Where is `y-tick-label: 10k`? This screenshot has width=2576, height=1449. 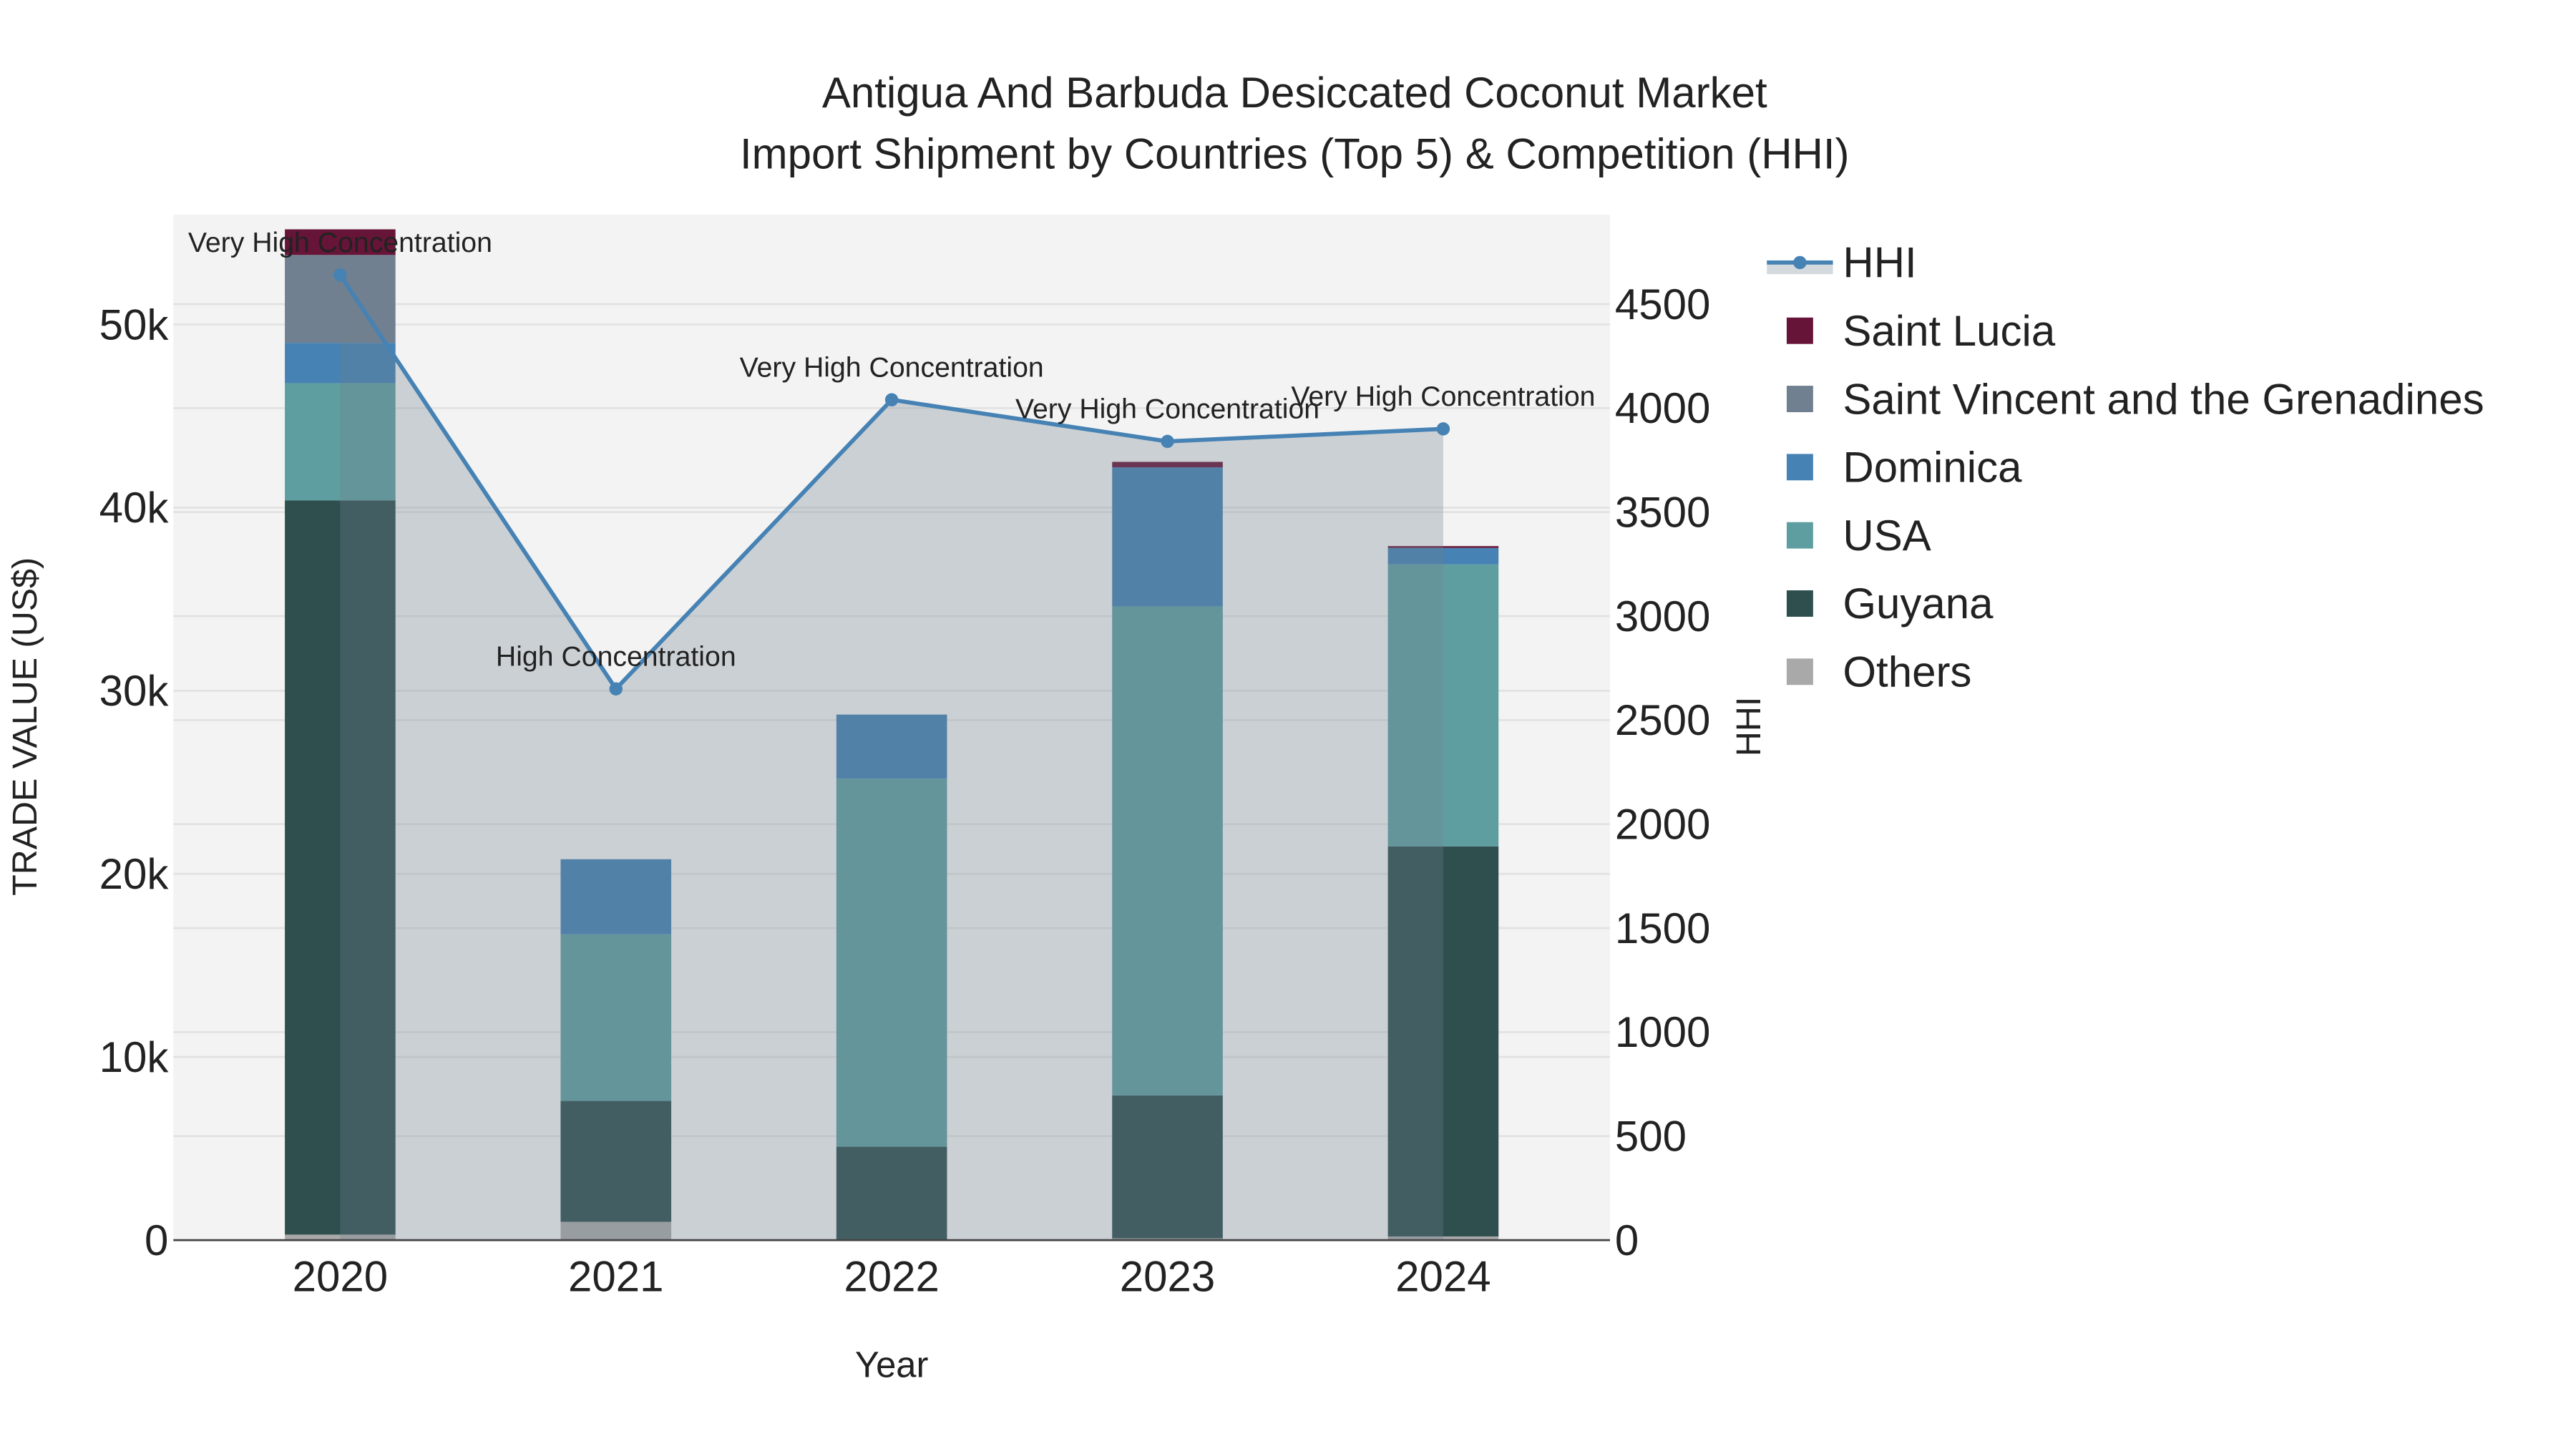 y-tick-label: 10k is located at coordinates (134, 1057).